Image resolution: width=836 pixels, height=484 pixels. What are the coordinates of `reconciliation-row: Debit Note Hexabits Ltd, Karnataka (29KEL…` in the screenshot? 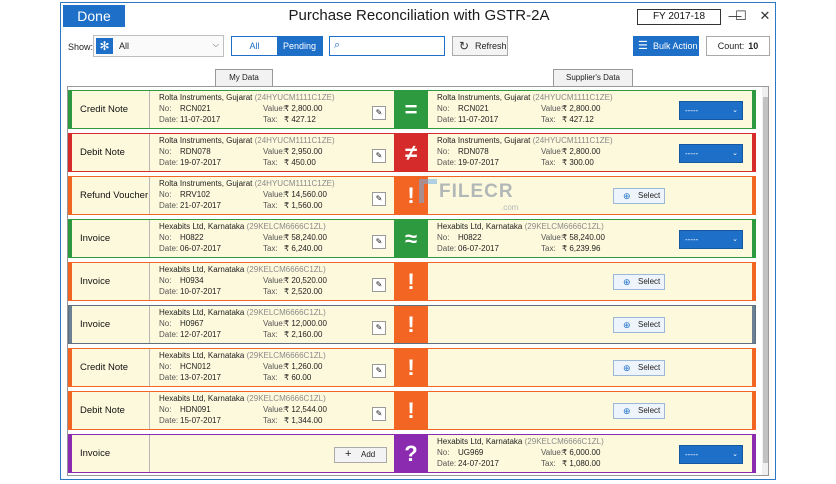 It's located at (412, 410).